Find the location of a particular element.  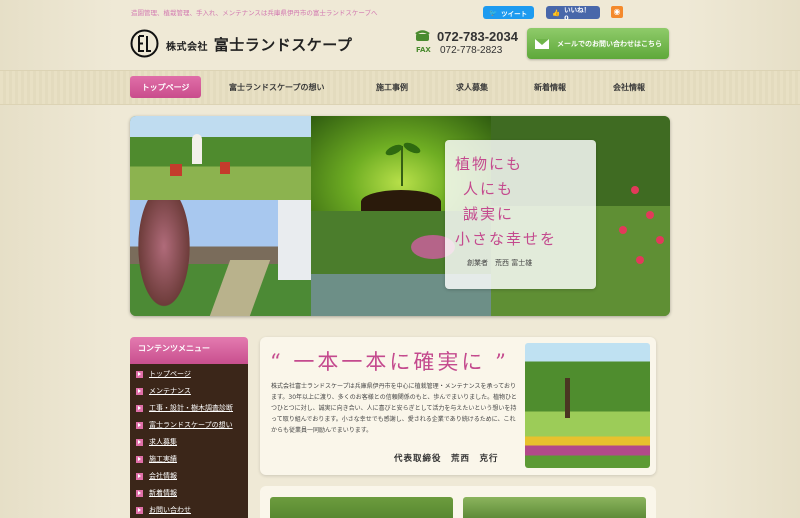

nav-item-news: 新着情報 is located at coordinates (550, 87).